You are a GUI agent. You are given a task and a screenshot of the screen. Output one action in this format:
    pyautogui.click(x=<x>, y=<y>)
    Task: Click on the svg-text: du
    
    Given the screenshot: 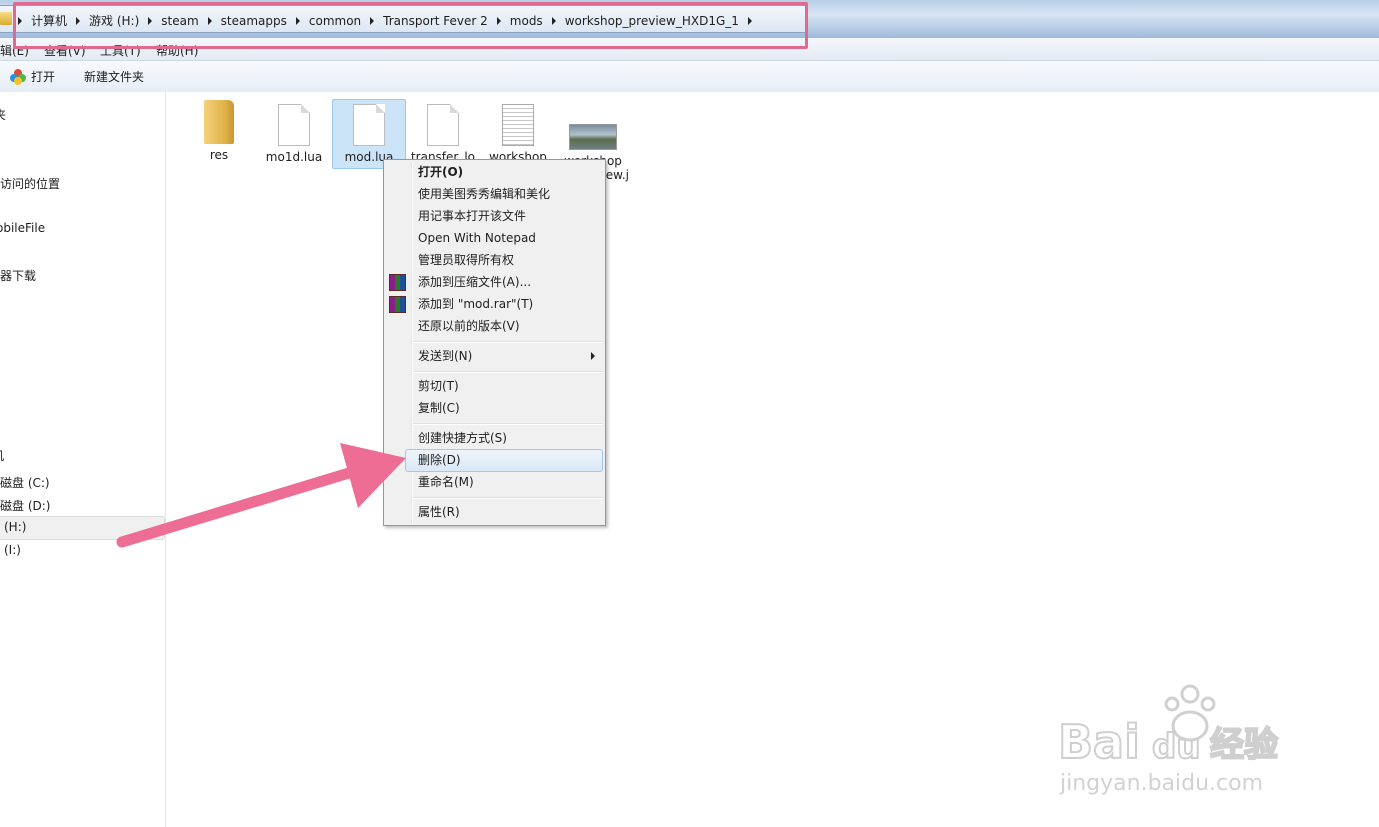 What is the action you would take?
    pyautogui.click(x=1176, y=747)
    